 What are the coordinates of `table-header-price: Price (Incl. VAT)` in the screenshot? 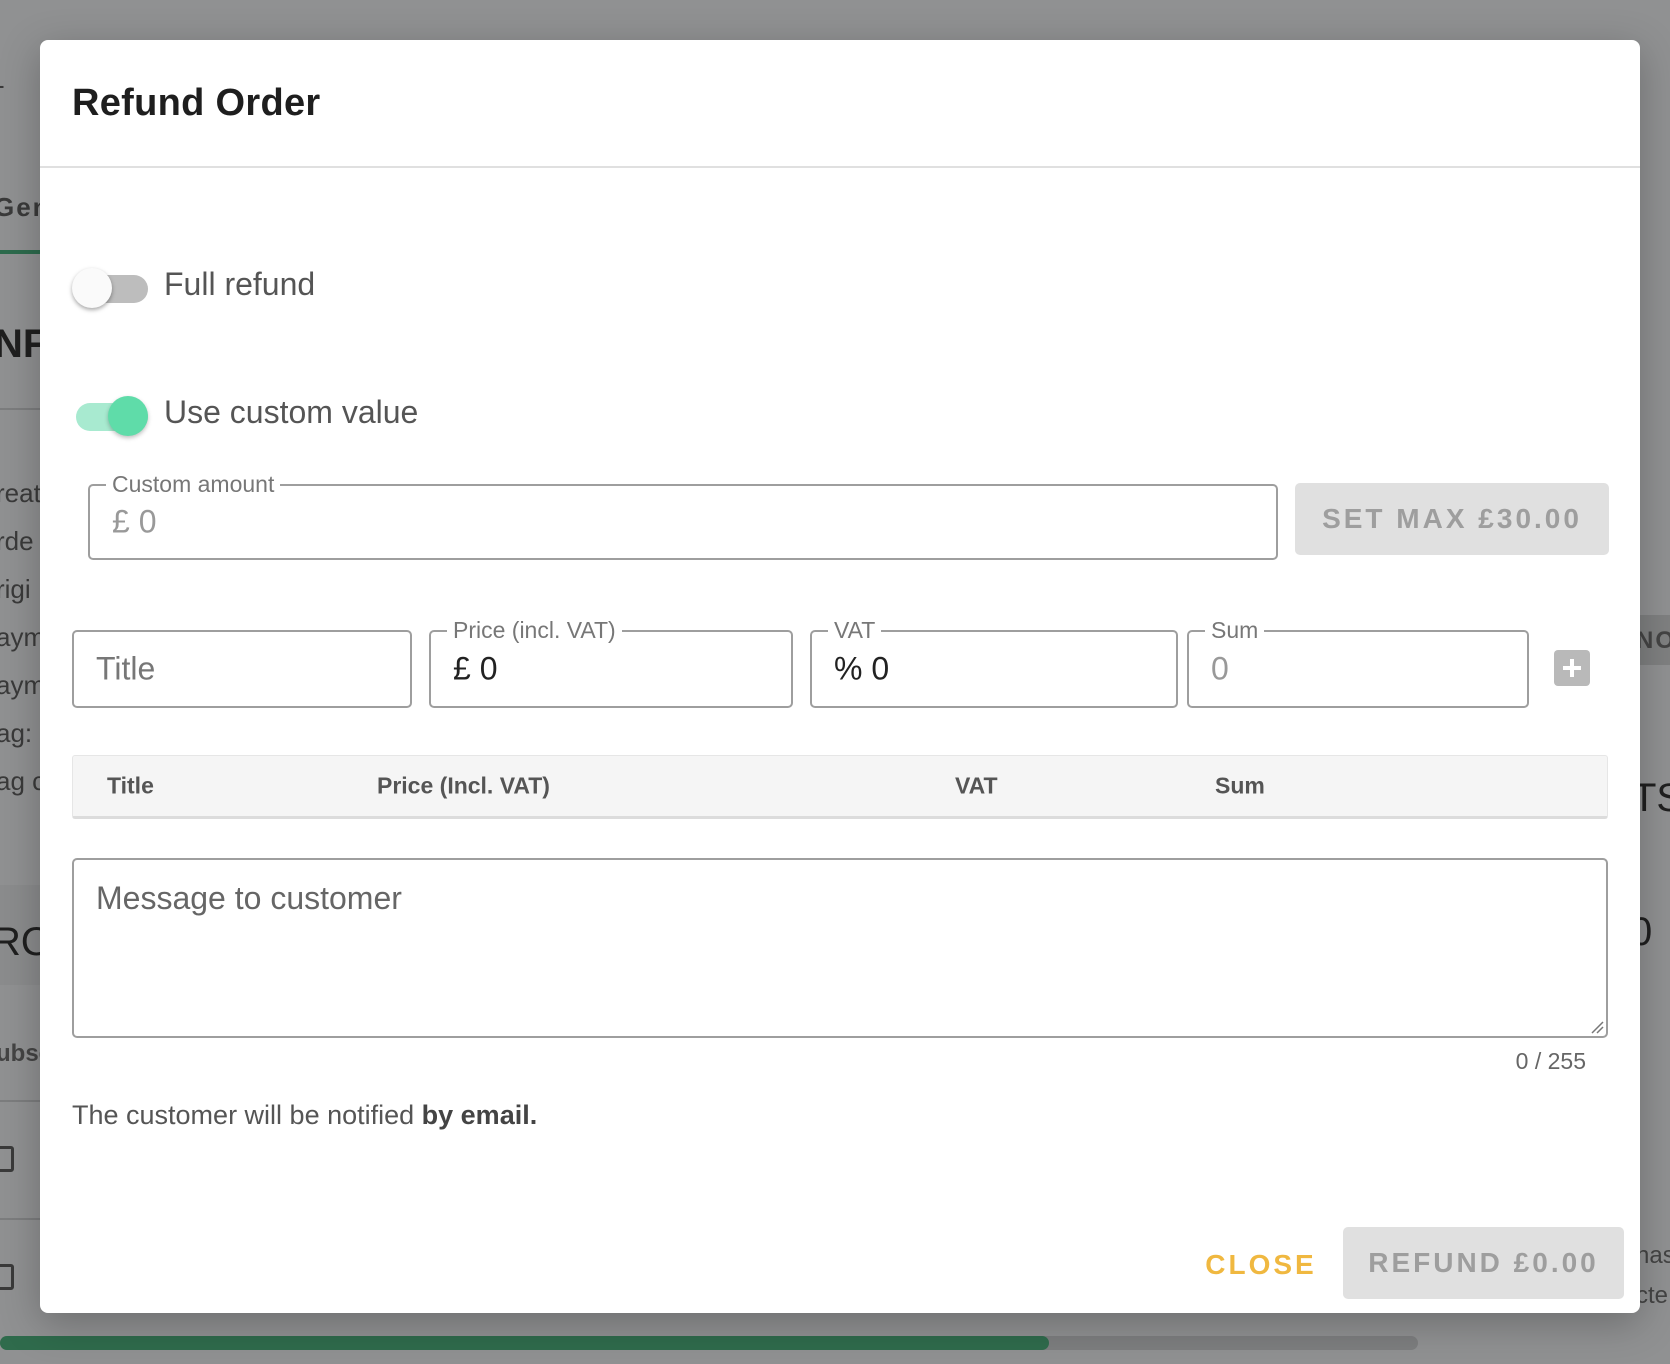 It's located at (463, 785).